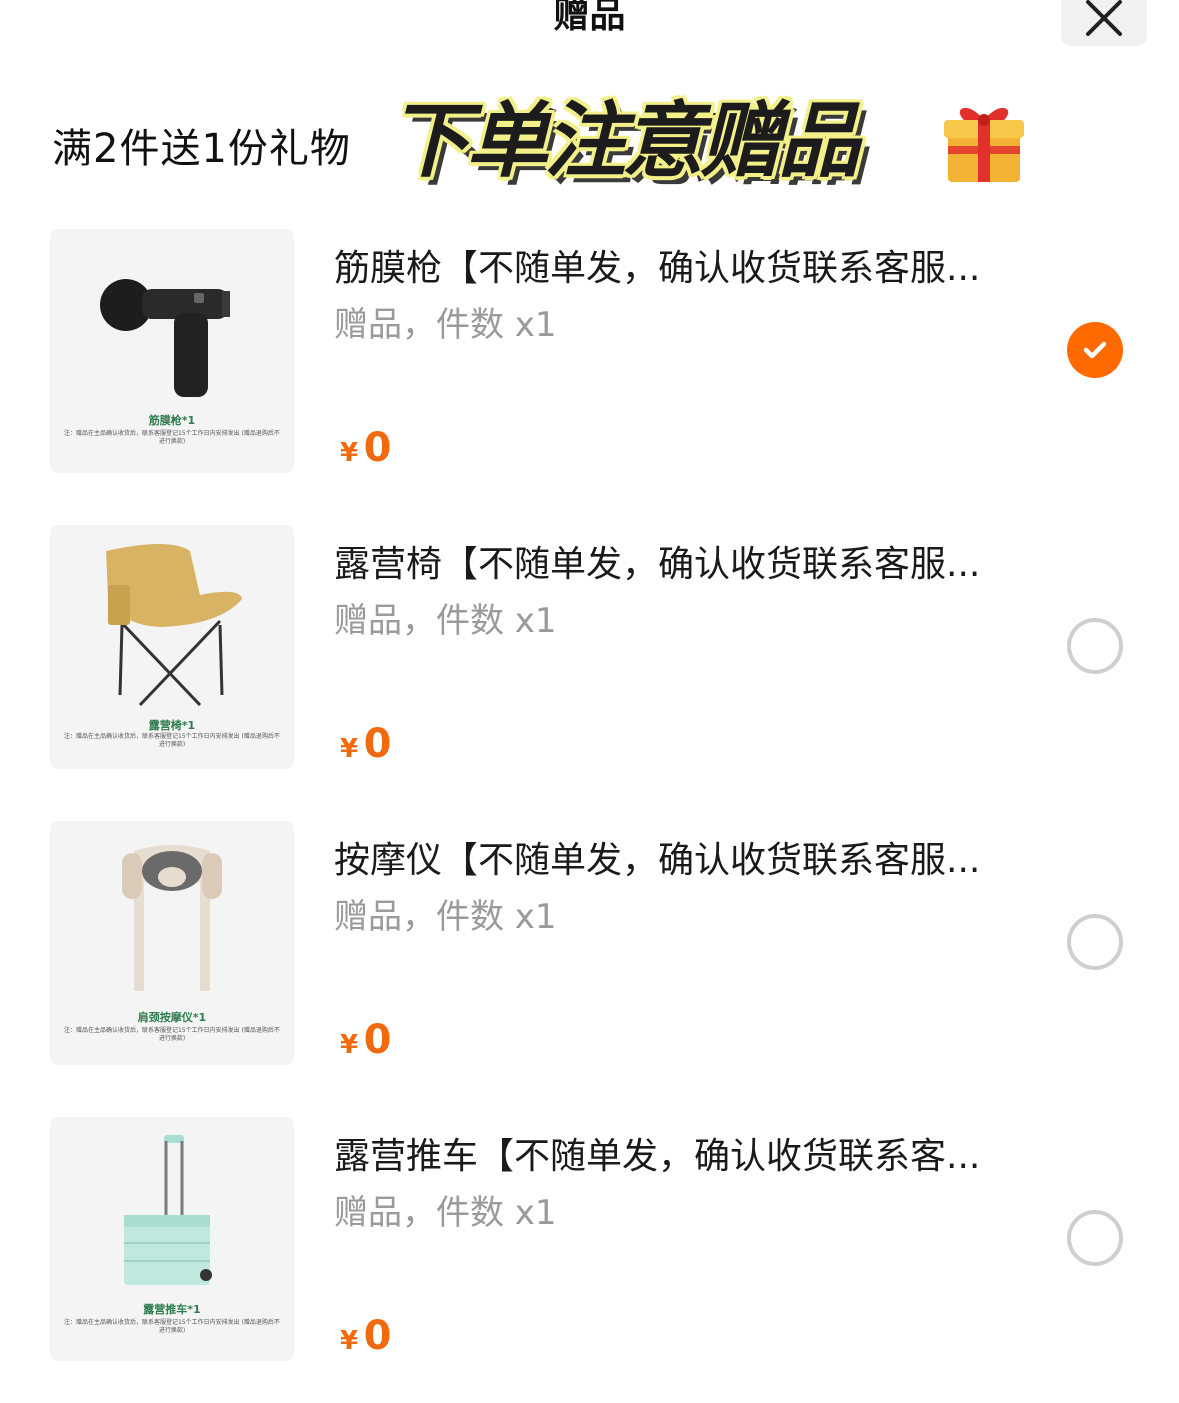  What do you see at coordinates (201, 149) in the screenshot?
I see `promo-text: 满2件送1份礼物` at bounding box center [201, 149].